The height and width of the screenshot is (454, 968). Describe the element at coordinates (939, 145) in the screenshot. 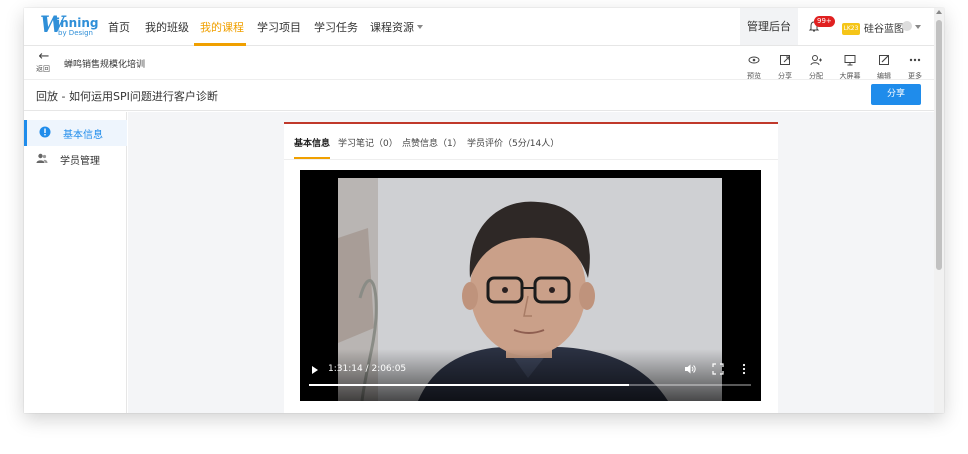

I see `scrollbar-thumb` at that location.